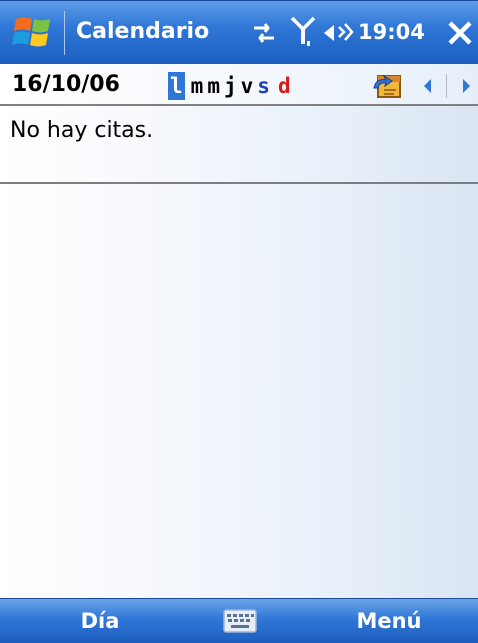 The width and height of the screenshot is (478, 643). I want to click on day-view-softkey: Día, so click(100, 621).